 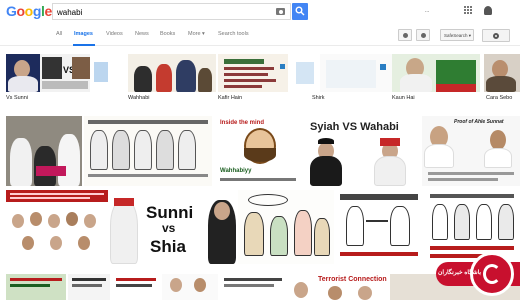 What do you see at coordinates (83, 34) in the screenshot?
I see `tab-images: Images` at bounding box center [83, 34].